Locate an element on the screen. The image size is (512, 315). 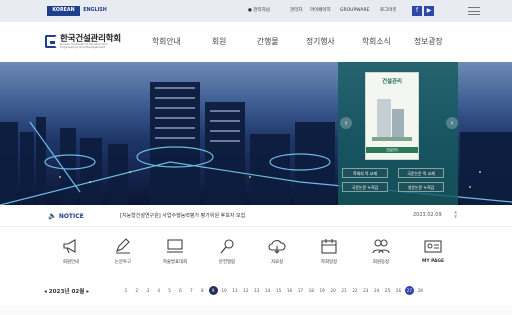
pen-icon is located at coordinates (123, 246).